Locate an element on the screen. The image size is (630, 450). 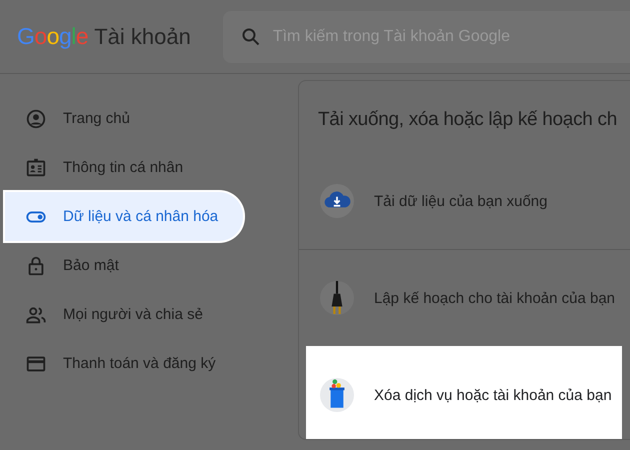
google-logo: Google is located at coordinates (52, 36).